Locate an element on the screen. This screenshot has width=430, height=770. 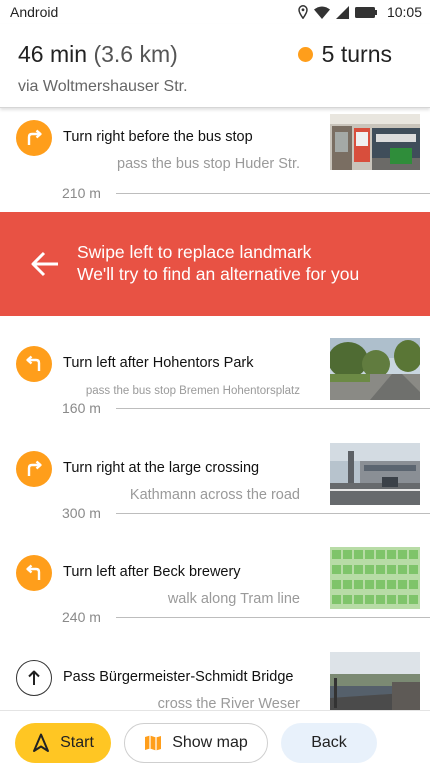
step-title: Pass Bürgermeister-Schmidt Bridge is located at coordinates (178, 677).